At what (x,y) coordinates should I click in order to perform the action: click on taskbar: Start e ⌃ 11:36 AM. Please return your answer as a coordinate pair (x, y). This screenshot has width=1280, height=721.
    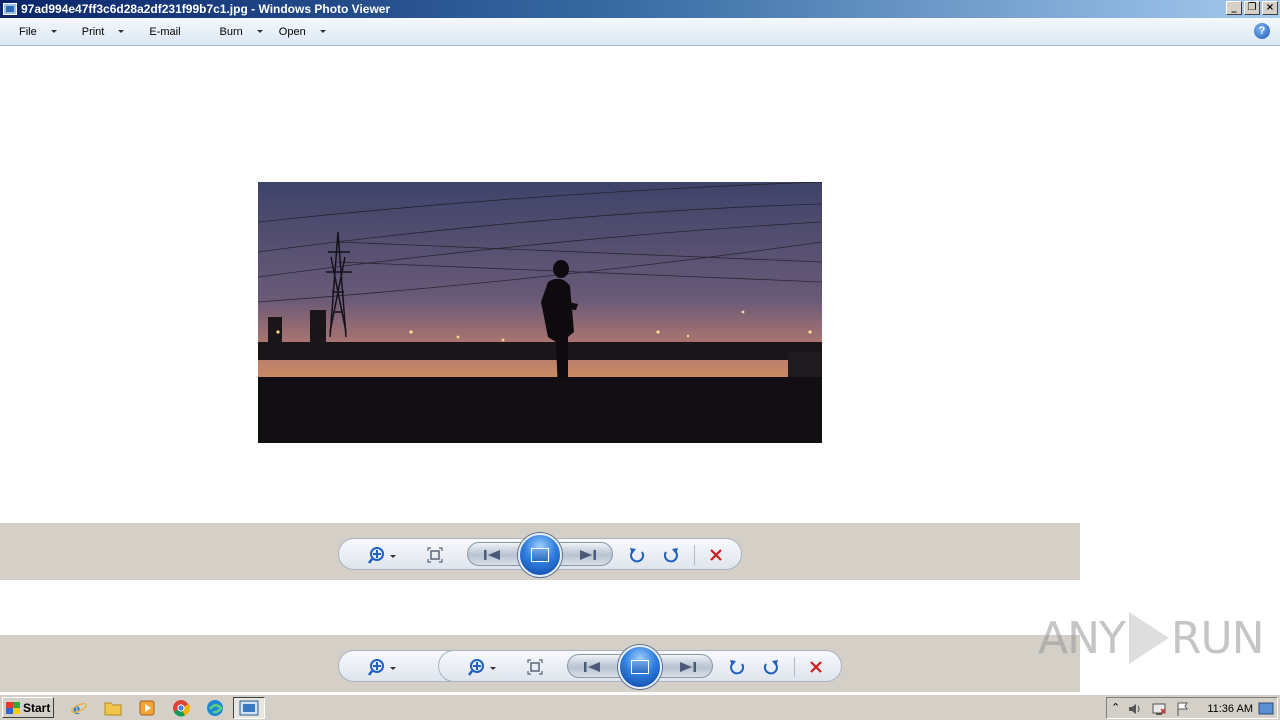
    Looking at the image, I should click on (640, 707).